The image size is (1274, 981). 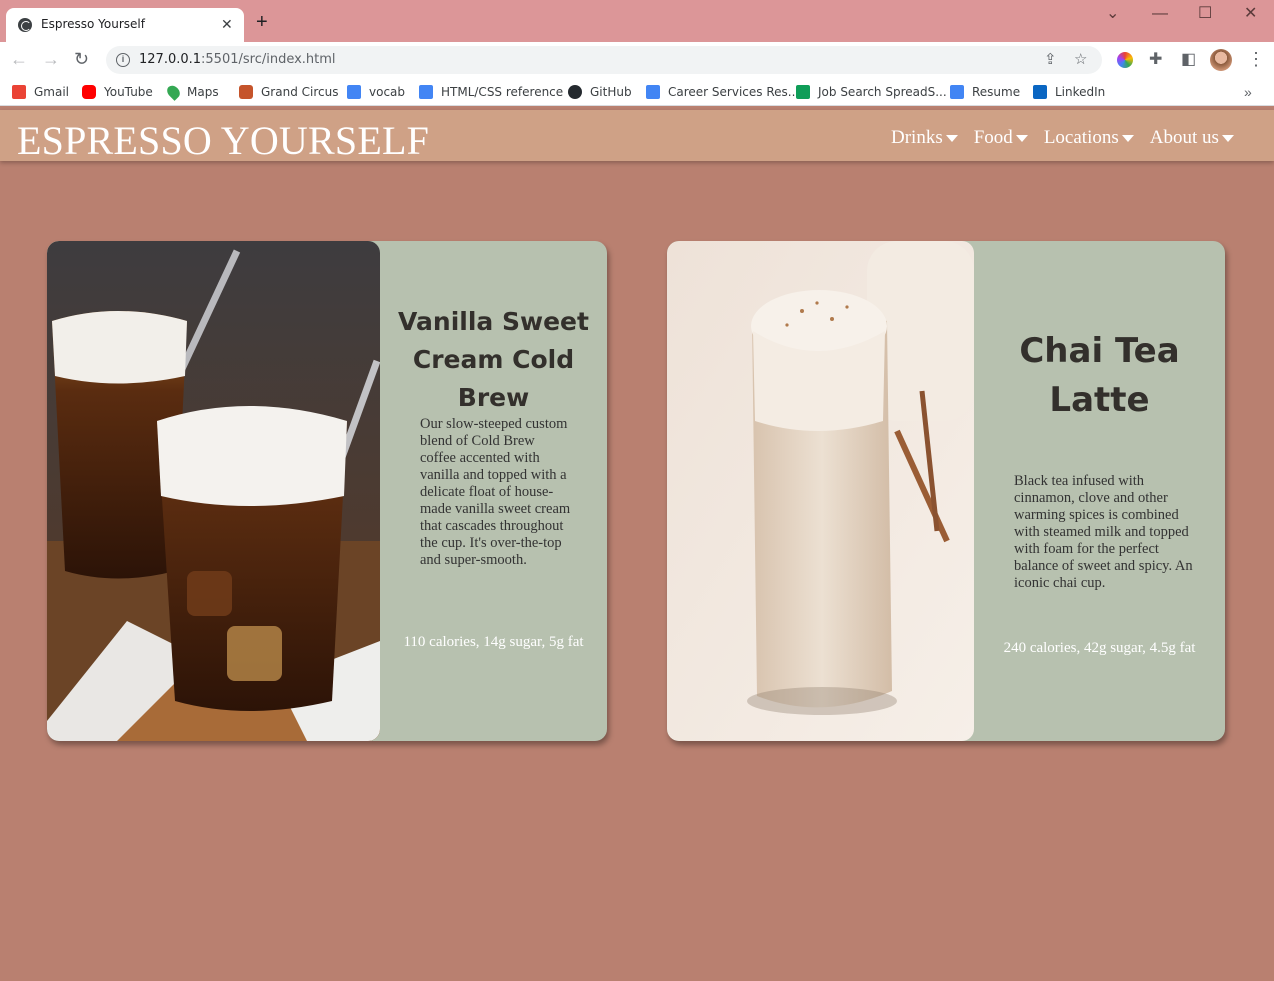 I want to click on nav-drinks: Drinks, so click(x=924, y=138).